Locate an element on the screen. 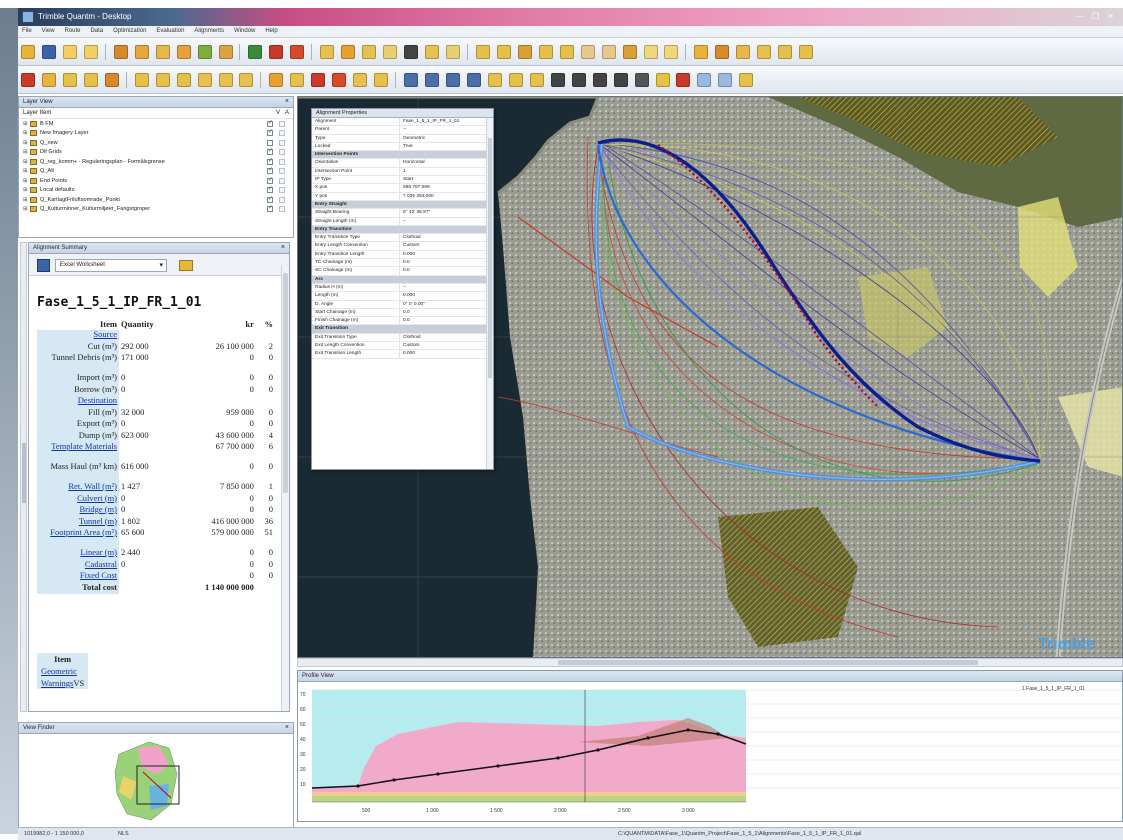  menu-optimization: Optimization is located at coordinates (129, 31).